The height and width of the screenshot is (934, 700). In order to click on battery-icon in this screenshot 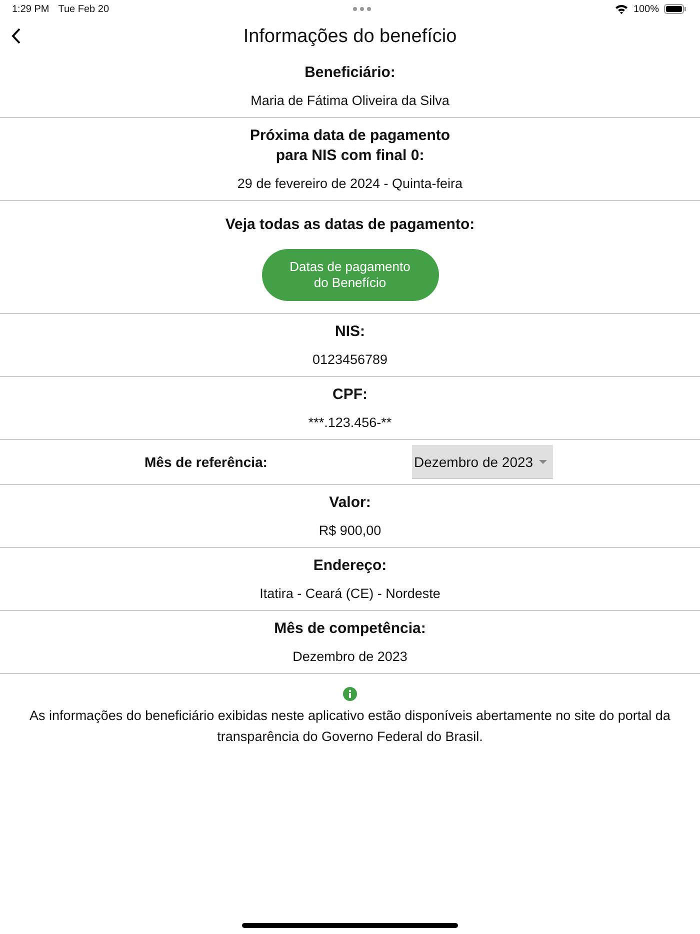, I will do `click(675, 9)`.